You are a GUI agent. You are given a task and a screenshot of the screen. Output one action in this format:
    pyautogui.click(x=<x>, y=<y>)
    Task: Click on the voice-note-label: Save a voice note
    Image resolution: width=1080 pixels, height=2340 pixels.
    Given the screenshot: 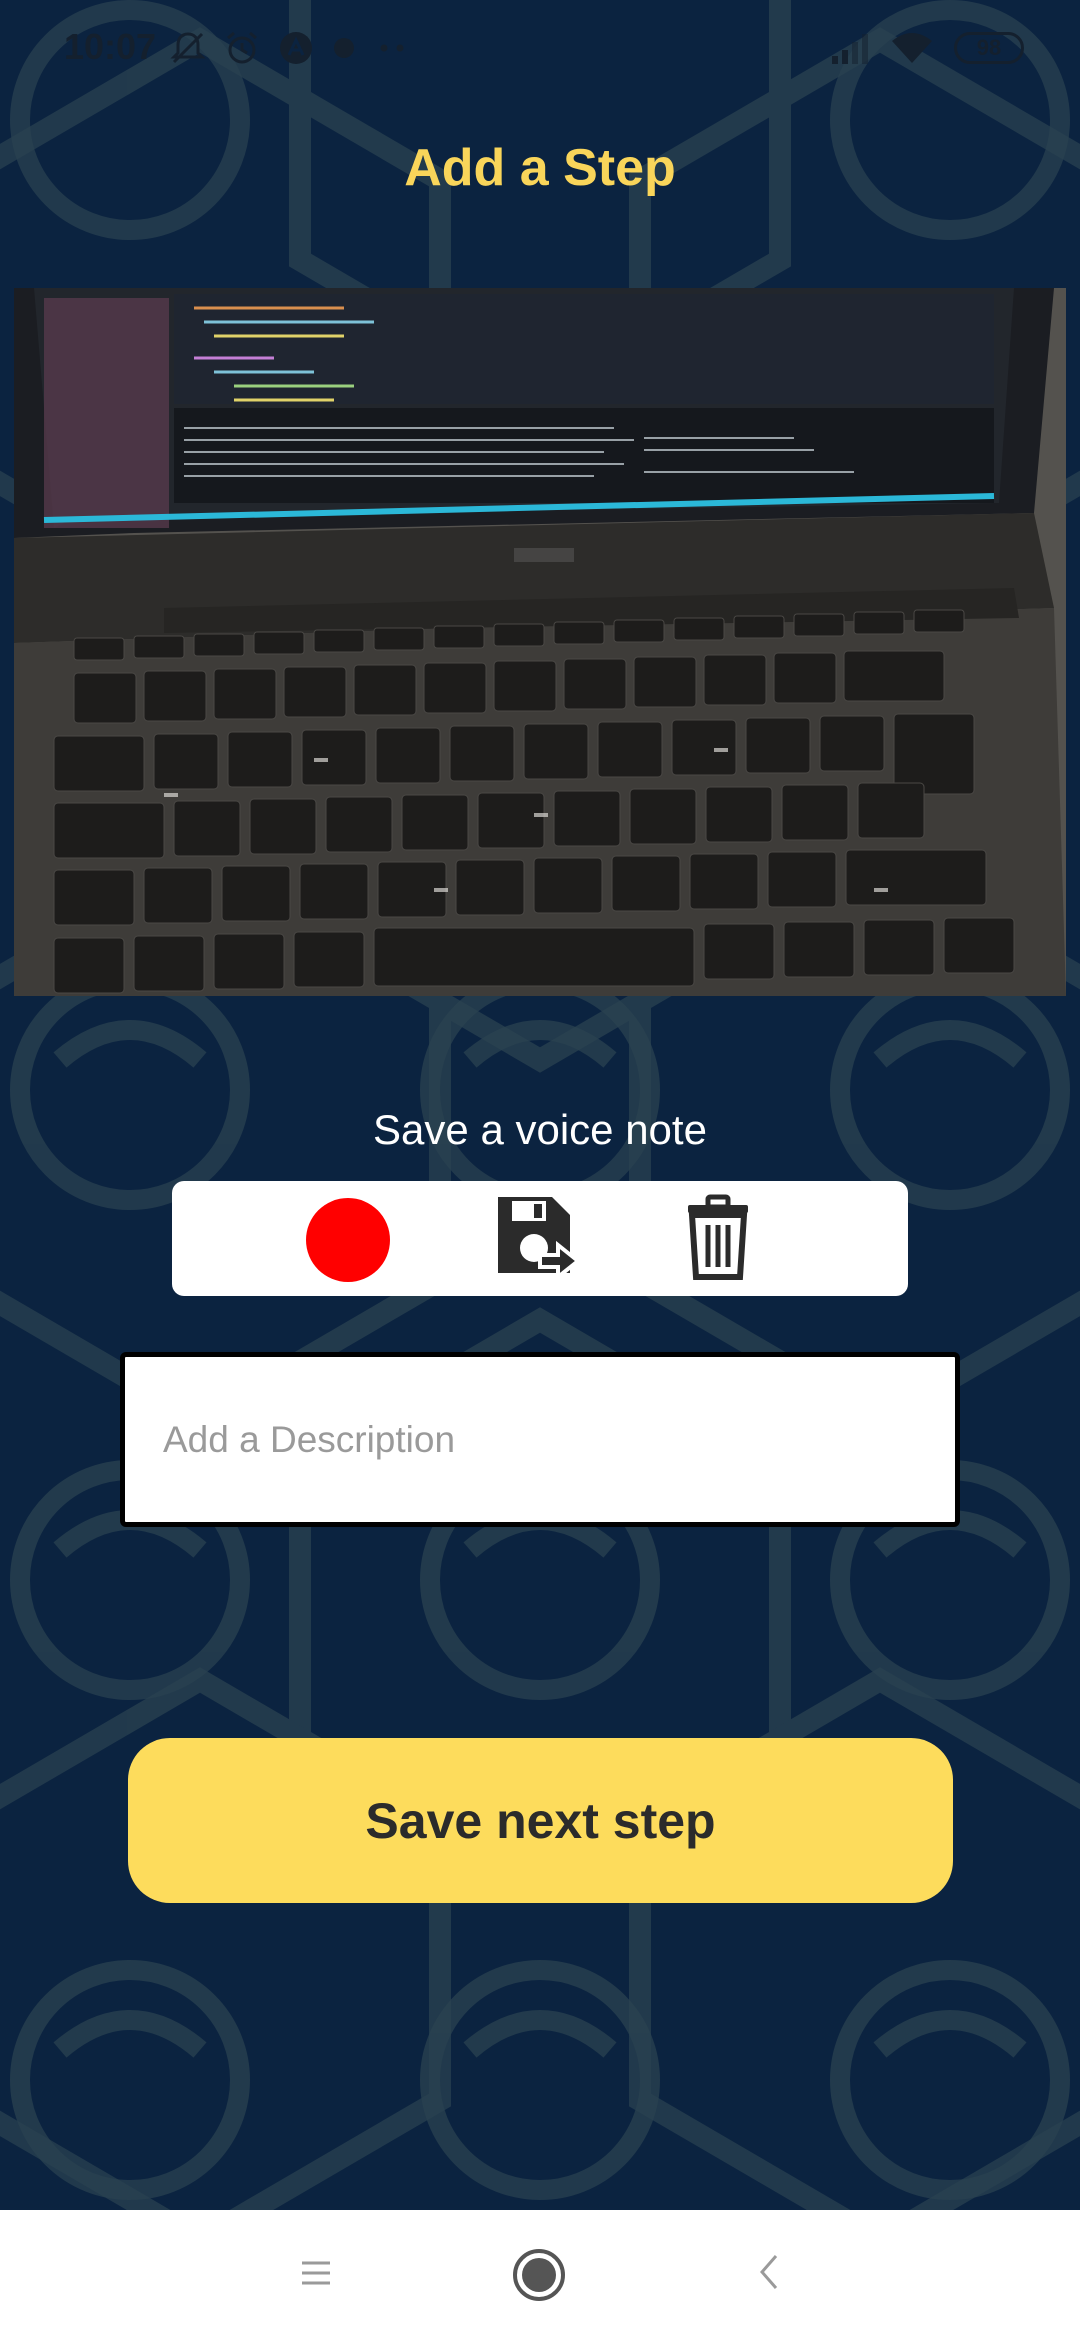 What is the action you would take?
    pyautogui.click(x=540, y=1129)
    